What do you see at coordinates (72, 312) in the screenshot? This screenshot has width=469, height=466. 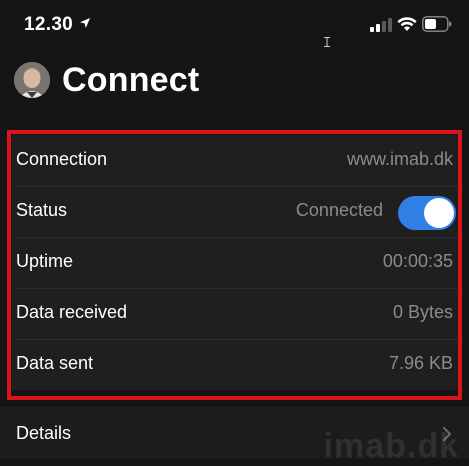 I see `data-received-label: Data received` at bounding box center [72, 312].